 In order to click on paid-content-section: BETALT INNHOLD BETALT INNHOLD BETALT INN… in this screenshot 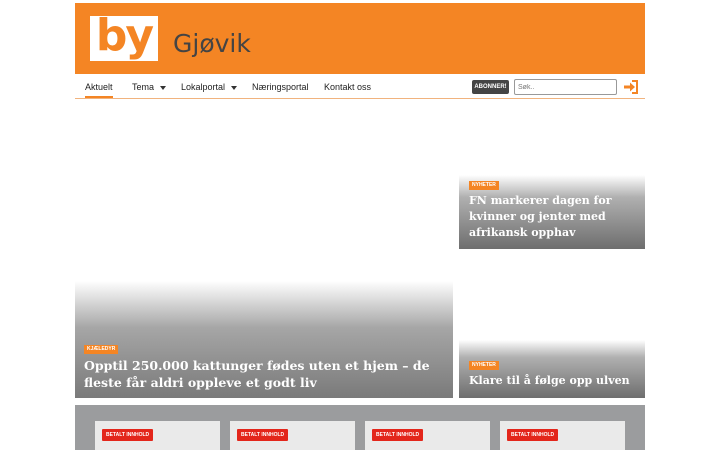, I will do `click(360, 427)`.